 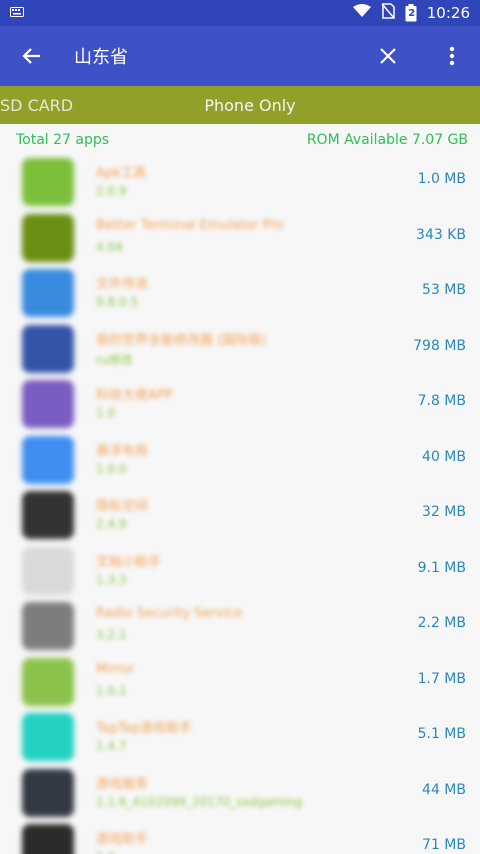 I want to click on app-list-item: 游戏服务 2.1.6_4102099_20170_sxdgaming 44 MB, so click(x=240, y=793).